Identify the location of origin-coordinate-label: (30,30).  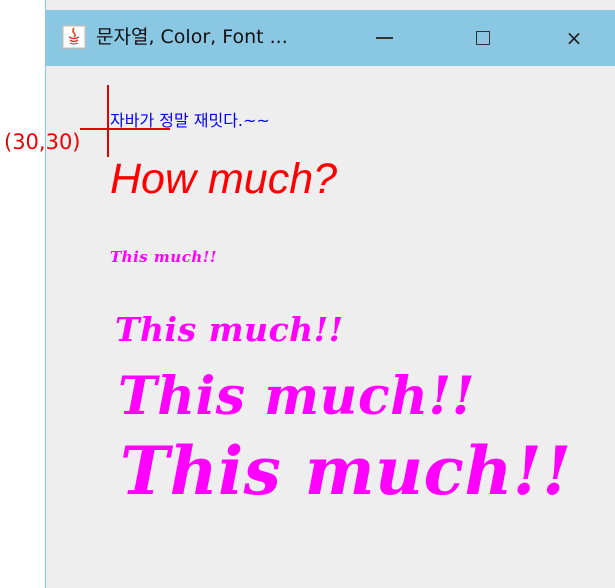
(42, 142).